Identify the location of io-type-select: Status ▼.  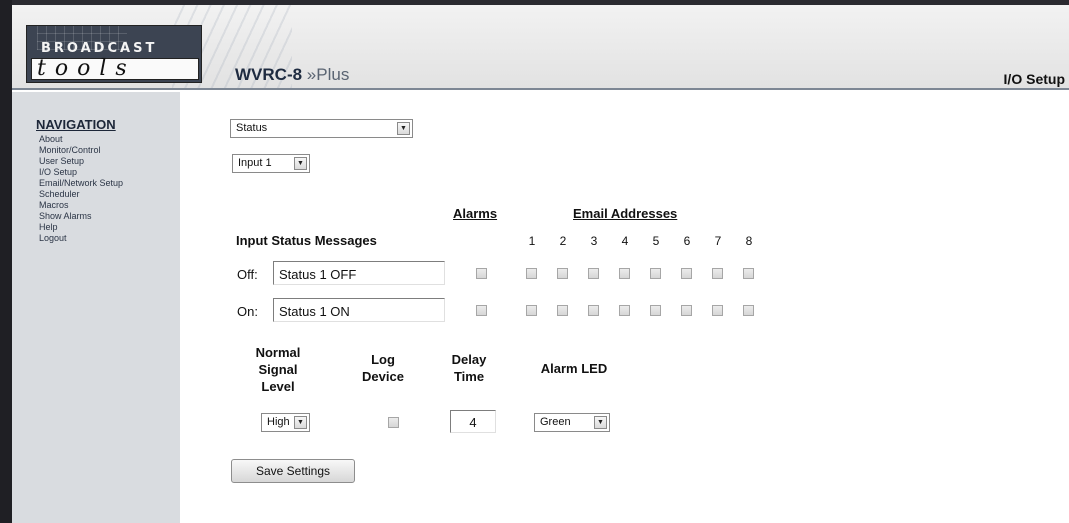
(321, 128).